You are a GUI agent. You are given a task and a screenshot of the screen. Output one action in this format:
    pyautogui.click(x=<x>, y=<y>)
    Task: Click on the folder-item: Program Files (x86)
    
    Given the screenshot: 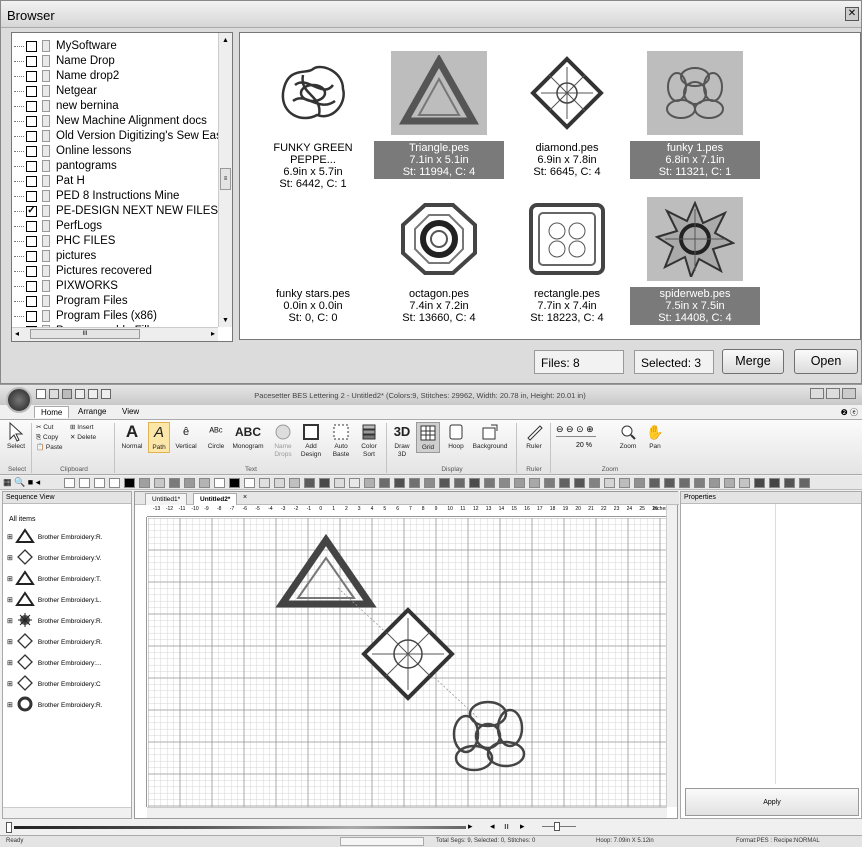 What is the action you would take?
    pyautogui.click(x=85, y=316)
    